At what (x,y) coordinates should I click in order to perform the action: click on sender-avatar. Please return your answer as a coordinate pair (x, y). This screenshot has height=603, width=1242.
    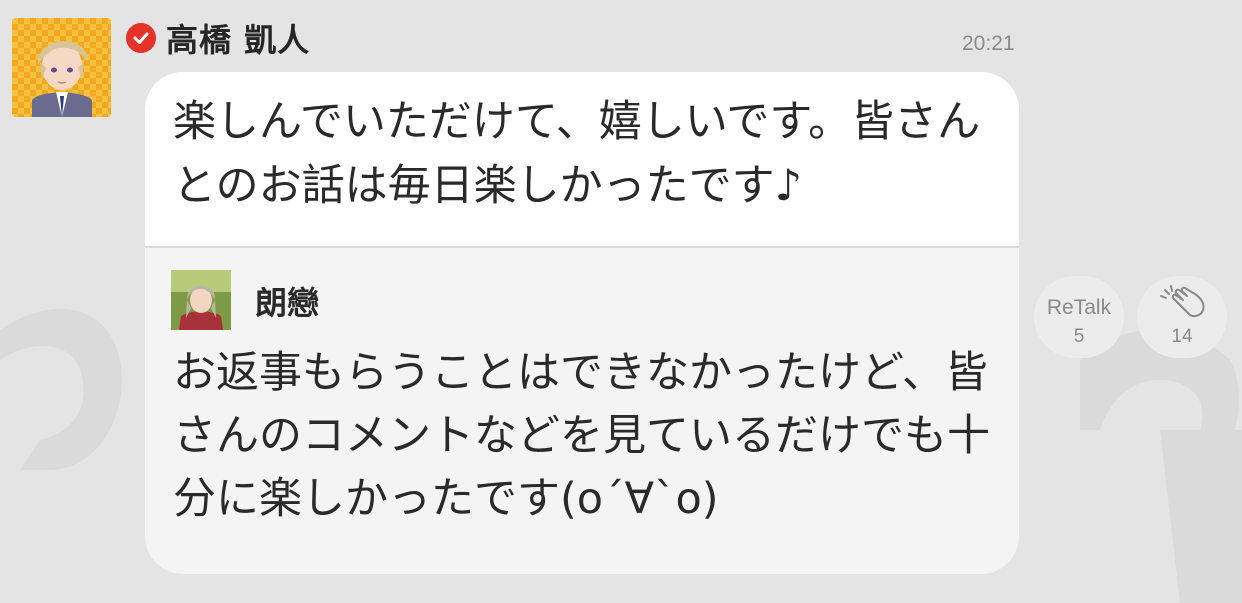
    Looking at the image, I should click on (61, 67).